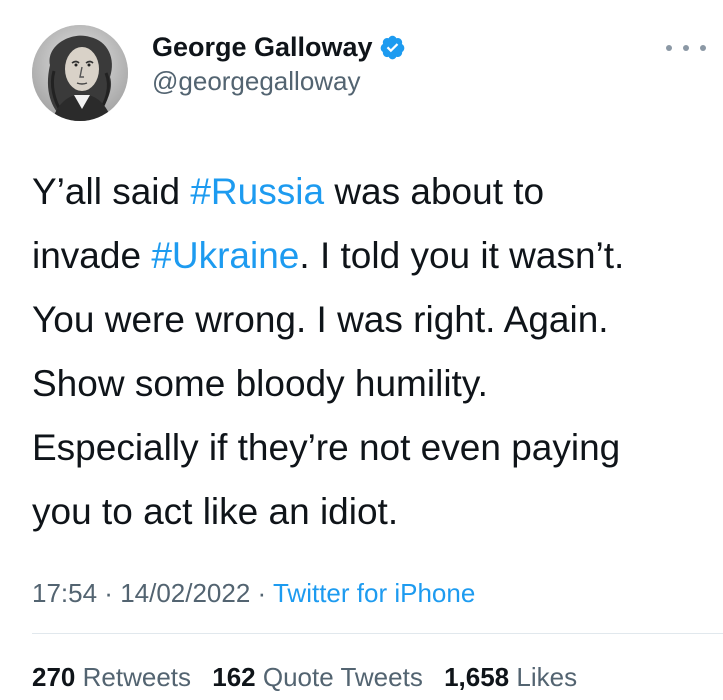 The width and height of the screenshot is (723, 700). I want to click on more-options-icon, so click(686, 48).